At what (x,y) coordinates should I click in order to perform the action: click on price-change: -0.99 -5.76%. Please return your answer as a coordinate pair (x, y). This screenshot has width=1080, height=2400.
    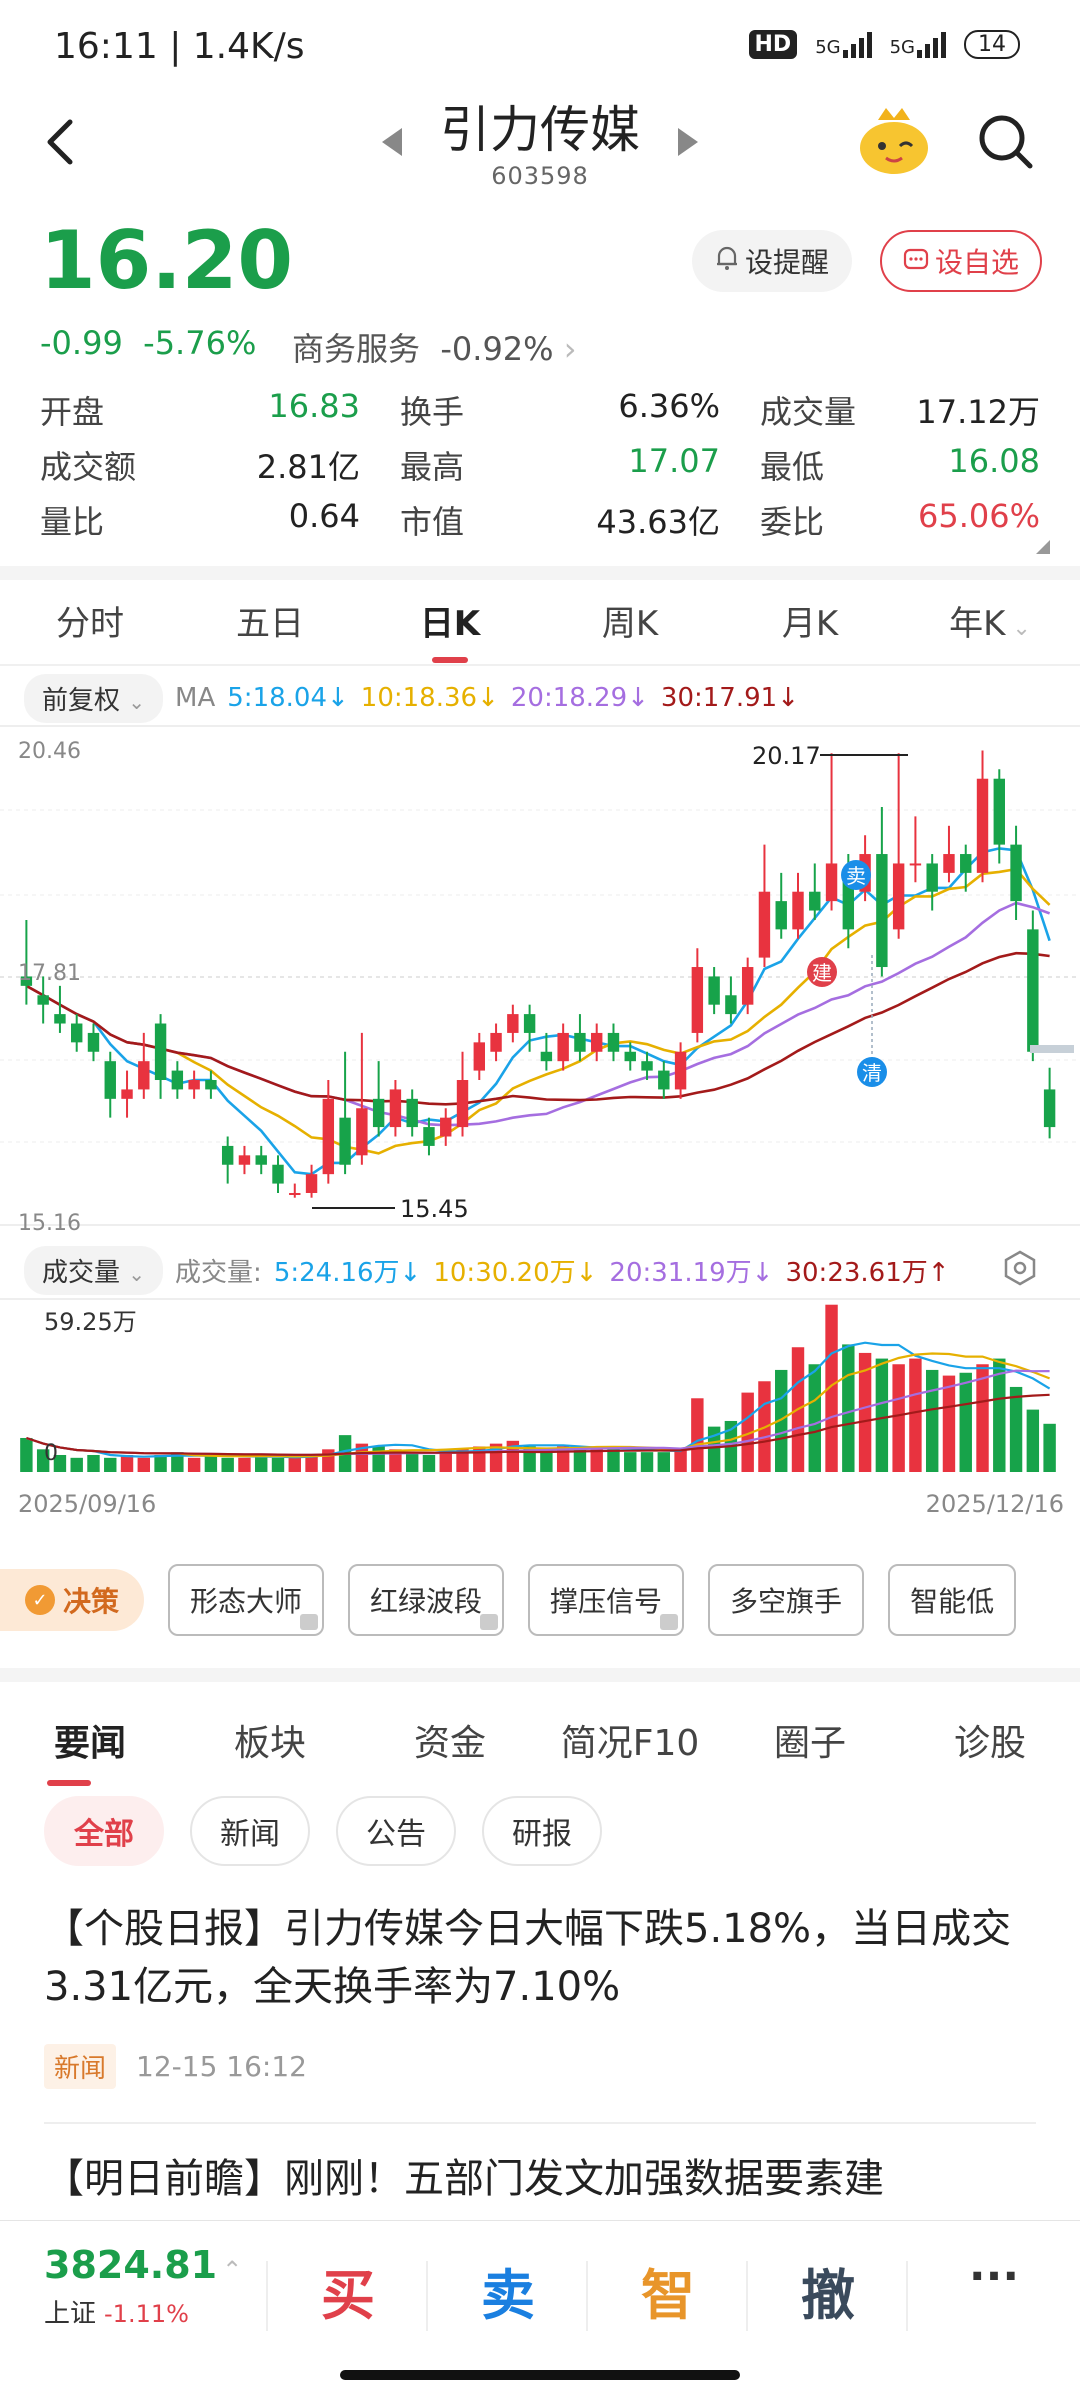
    Looking at the image, I should click on (148, 343).